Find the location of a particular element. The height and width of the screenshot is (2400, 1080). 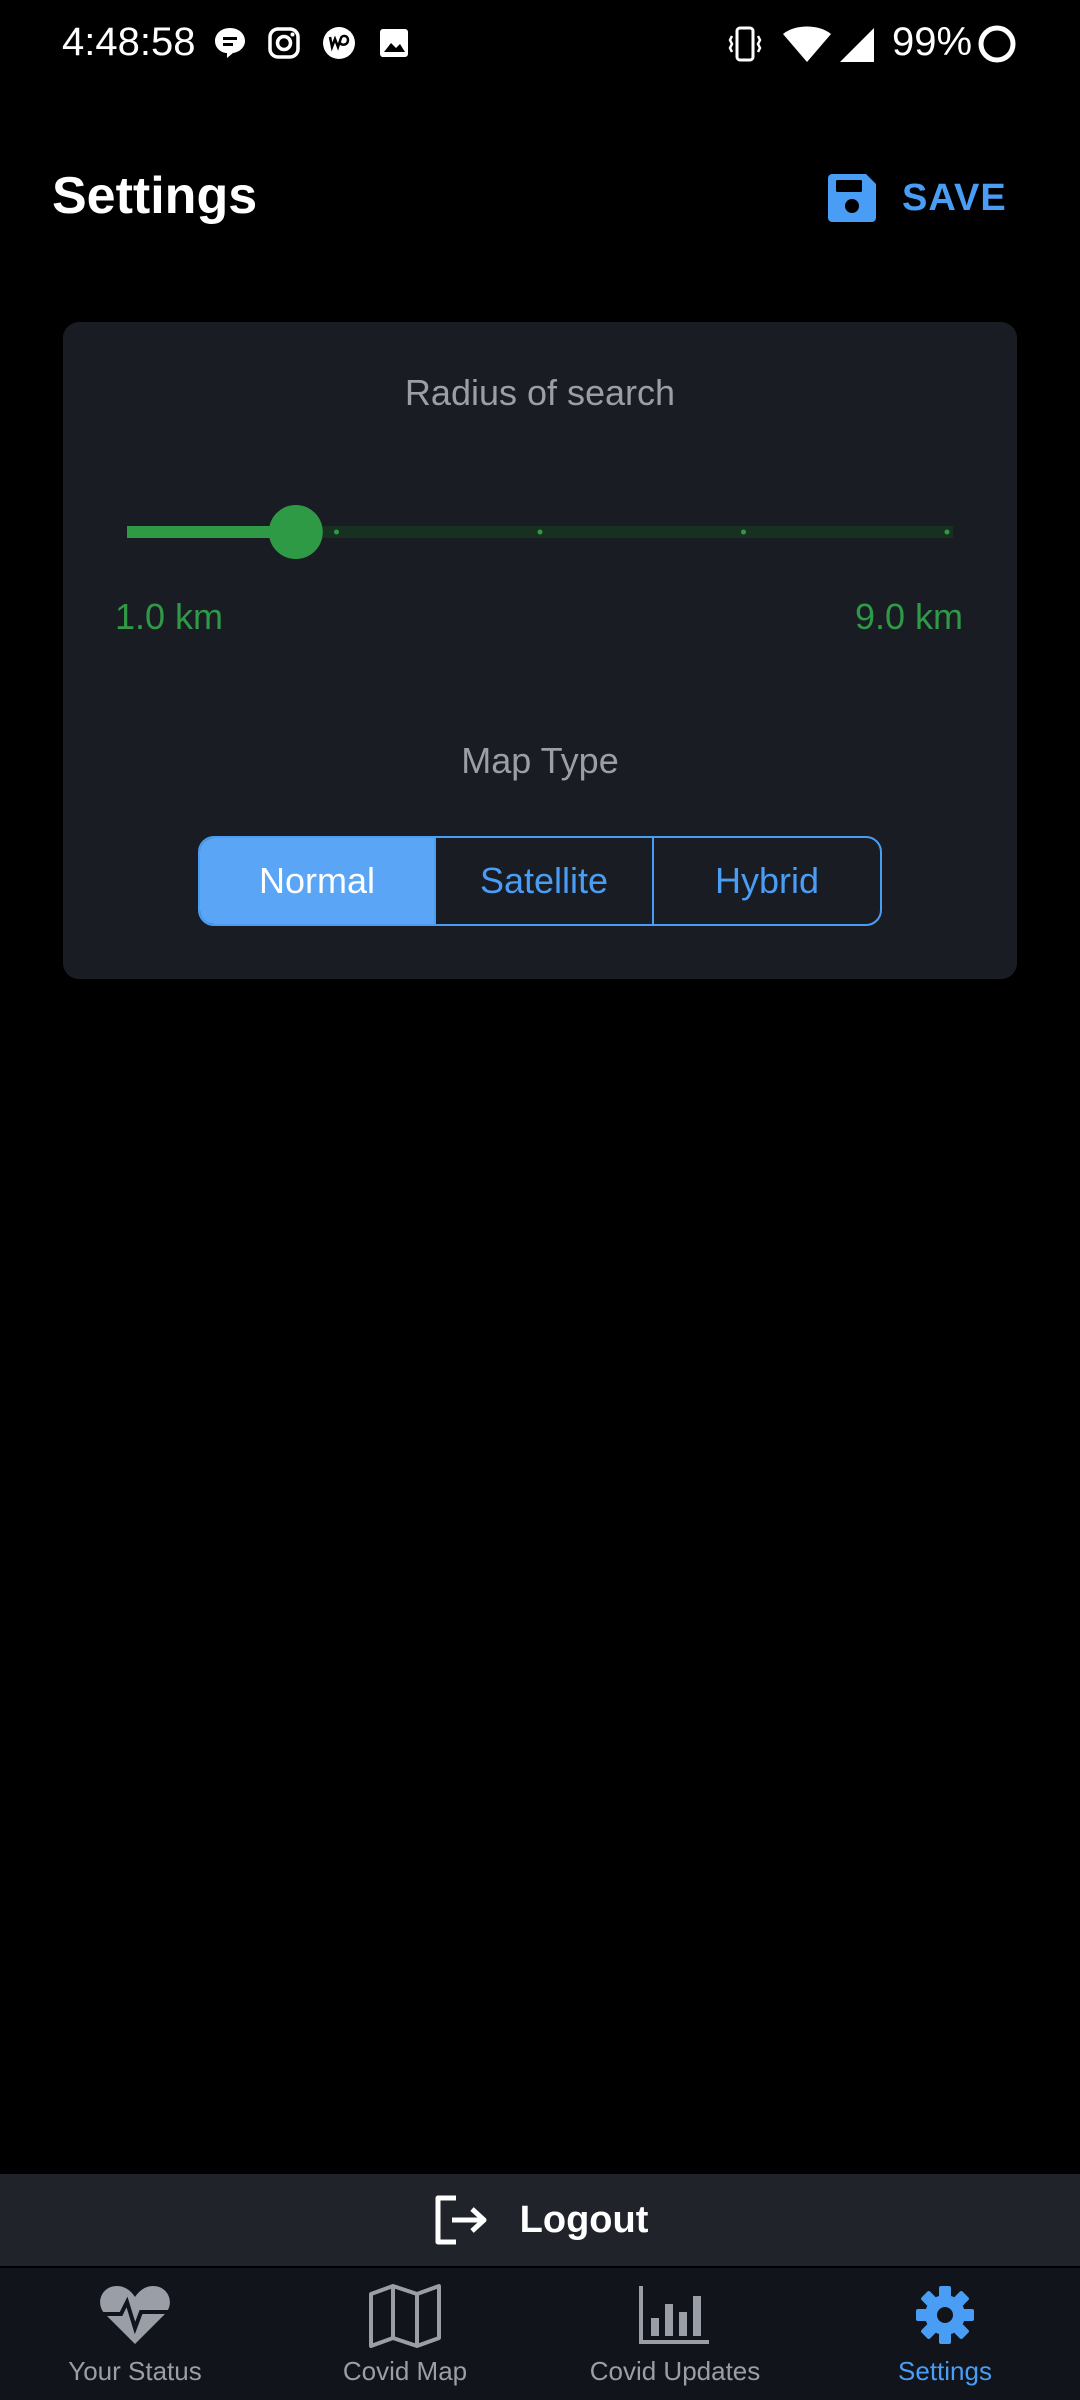

logout-button: Logout is located at coordinates (540, 2220).